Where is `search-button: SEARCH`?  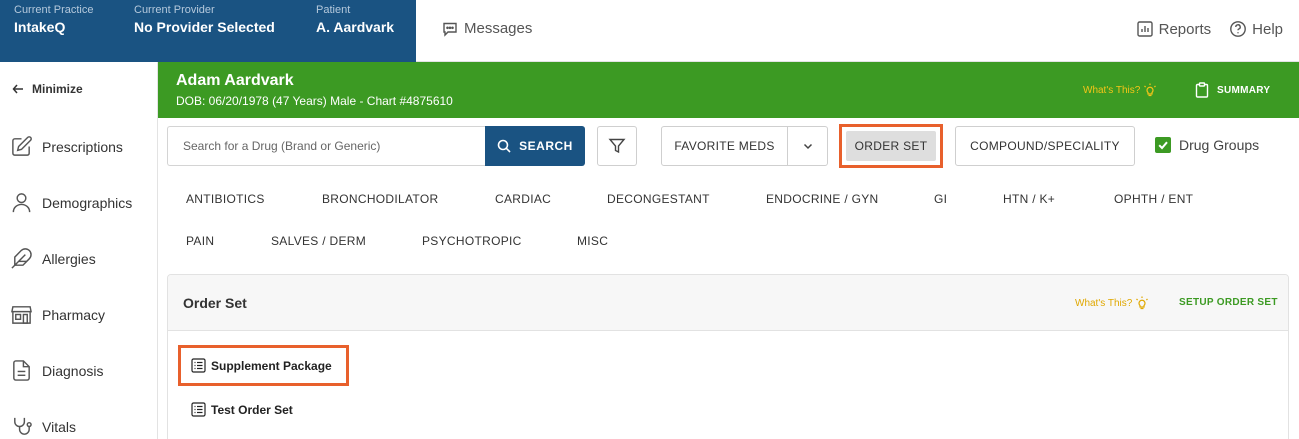
search-button: SEARCH is located at coordinates (535, 146).